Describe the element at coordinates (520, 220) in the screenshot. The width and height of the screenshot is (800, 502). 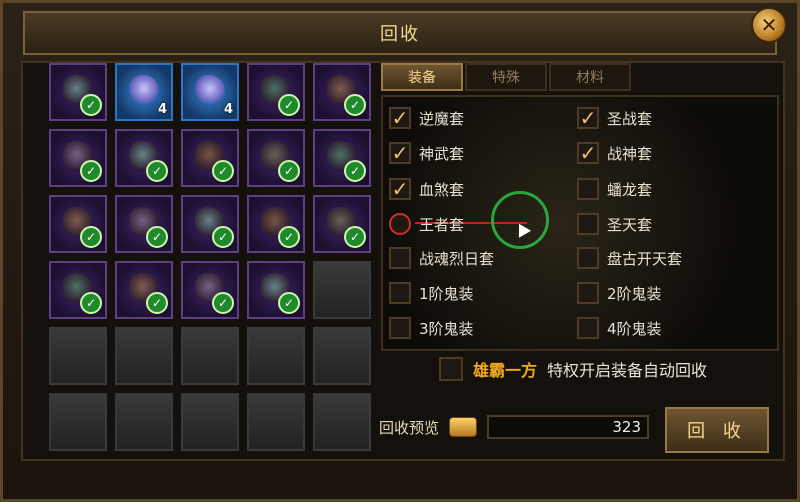
I see `focus-ring` at that location.